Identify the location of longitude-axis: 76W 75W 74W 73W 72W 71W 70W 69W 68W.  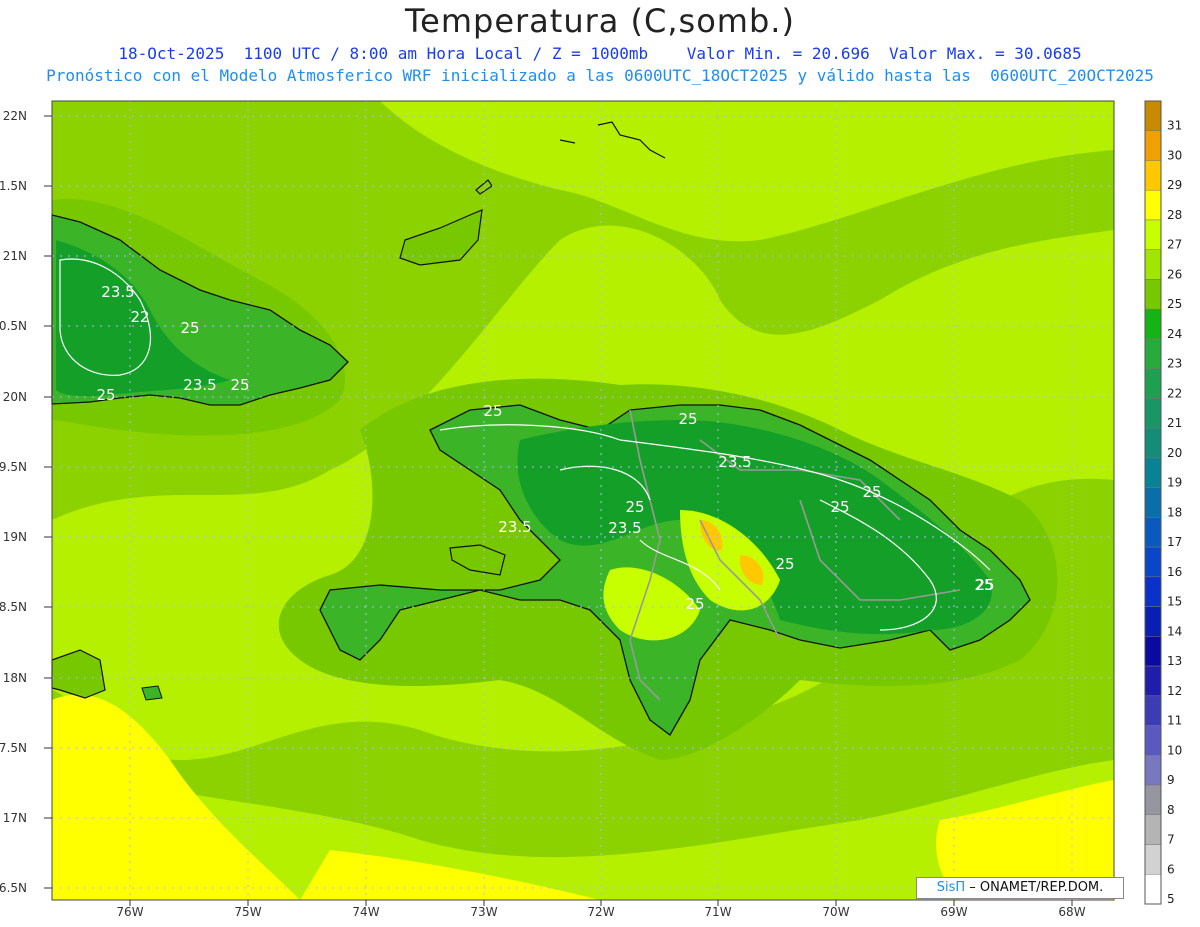
(601, 909).